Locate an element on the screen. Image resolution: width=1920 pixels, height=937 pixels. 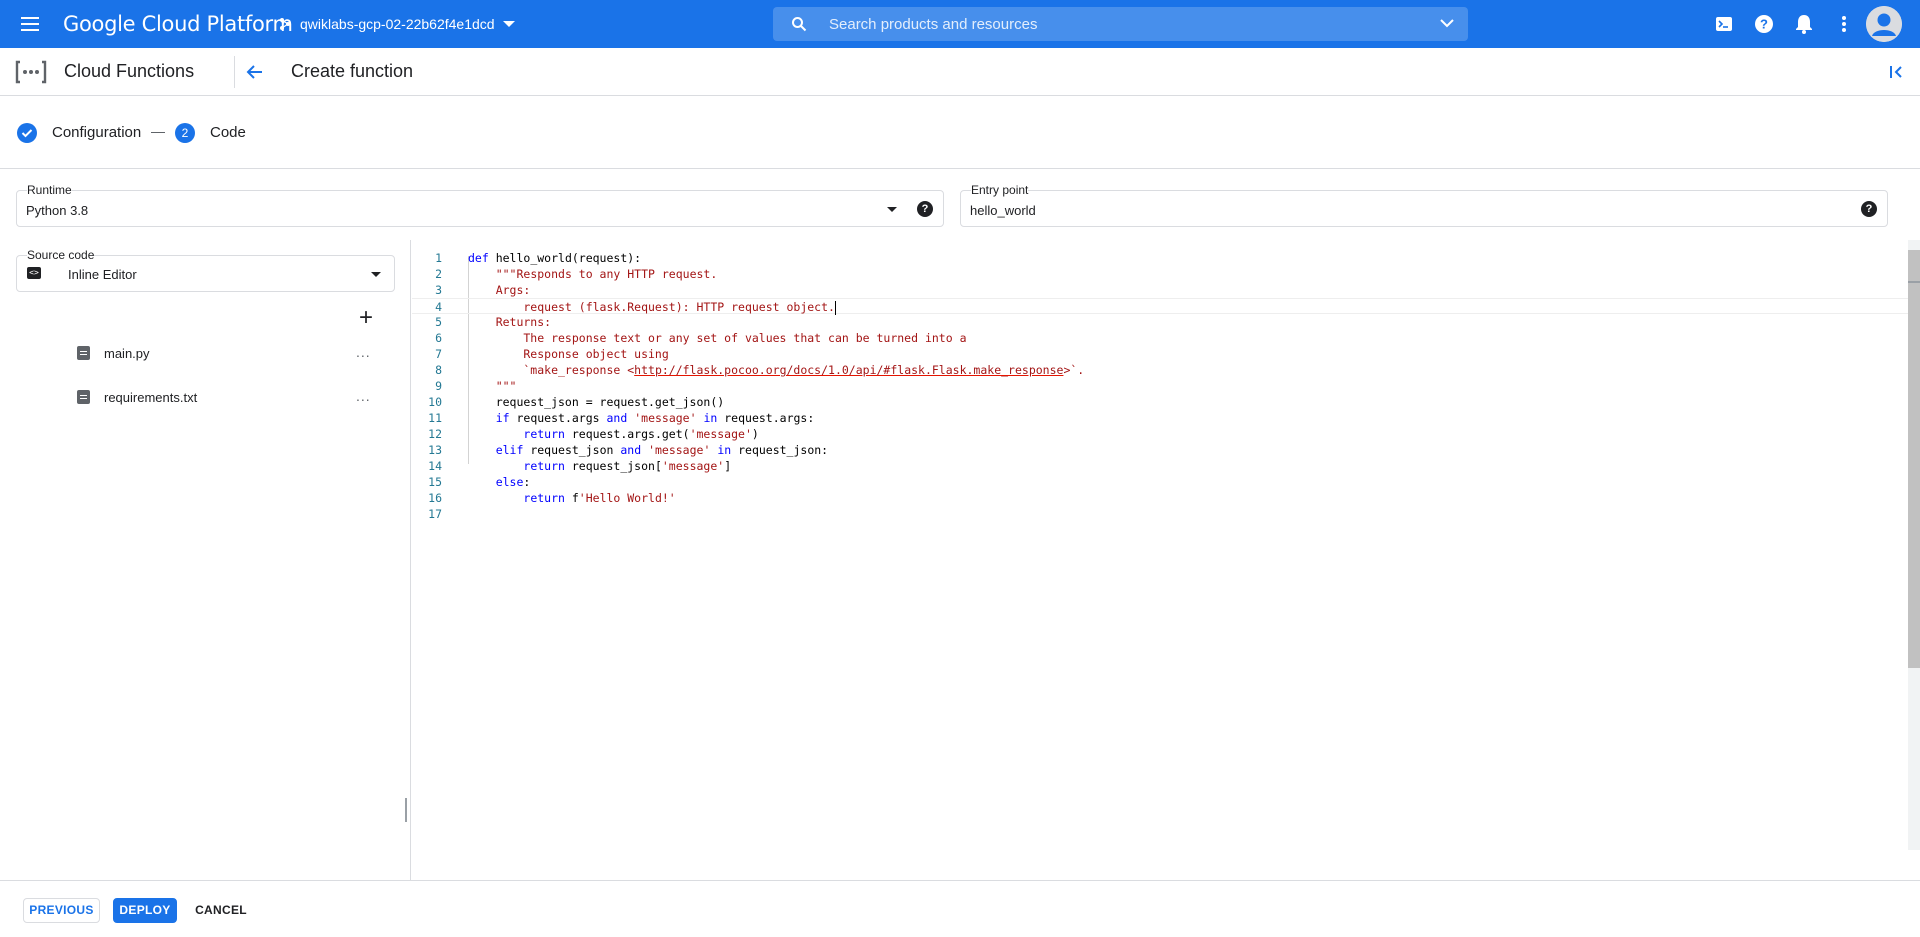
step-number-badge: 2 is located at coordinates (185, 133).